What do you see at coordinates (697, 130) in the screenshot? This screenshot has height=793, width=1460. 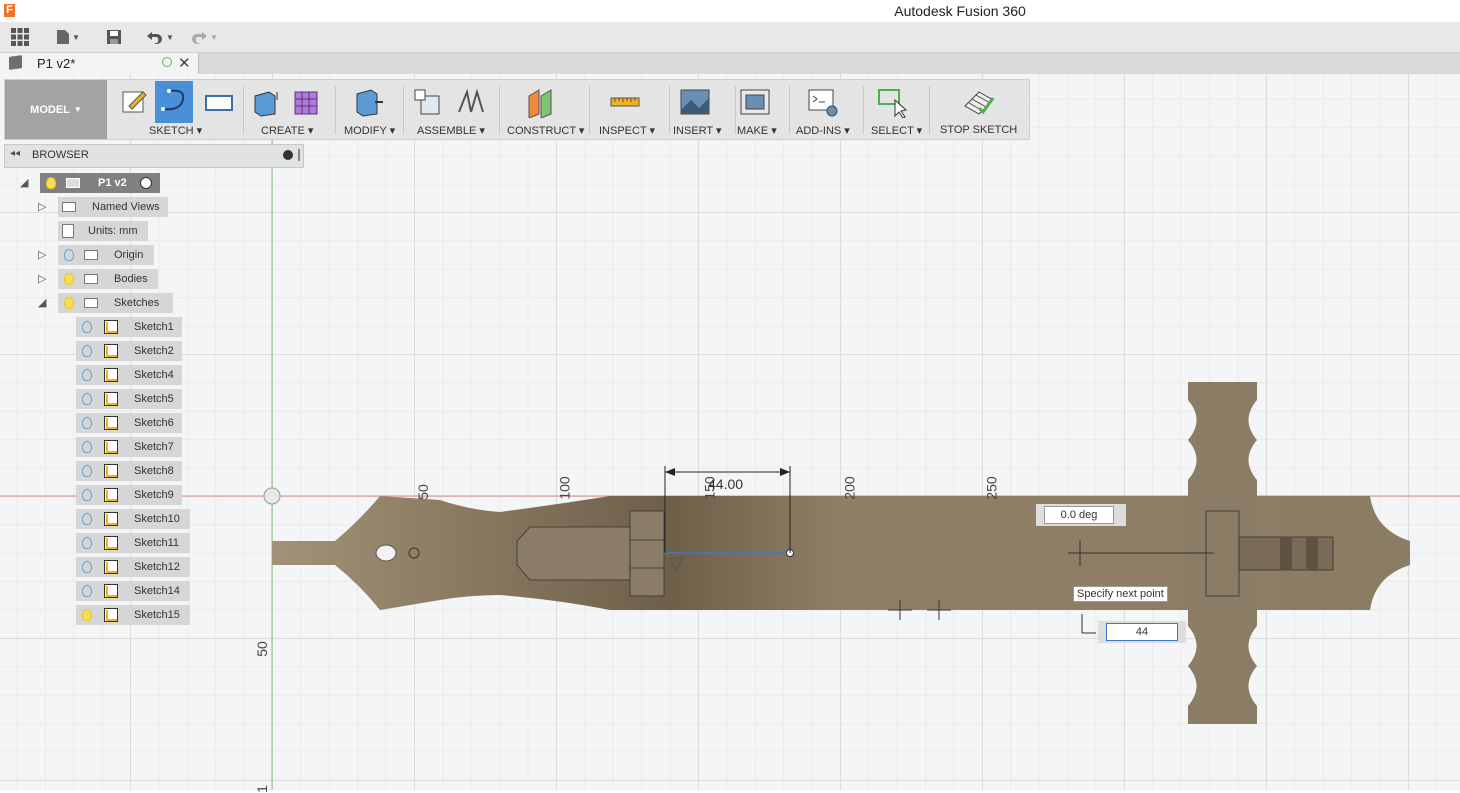 I see `insert-menu: INSERT ▾` at bounding box center [697, 130].